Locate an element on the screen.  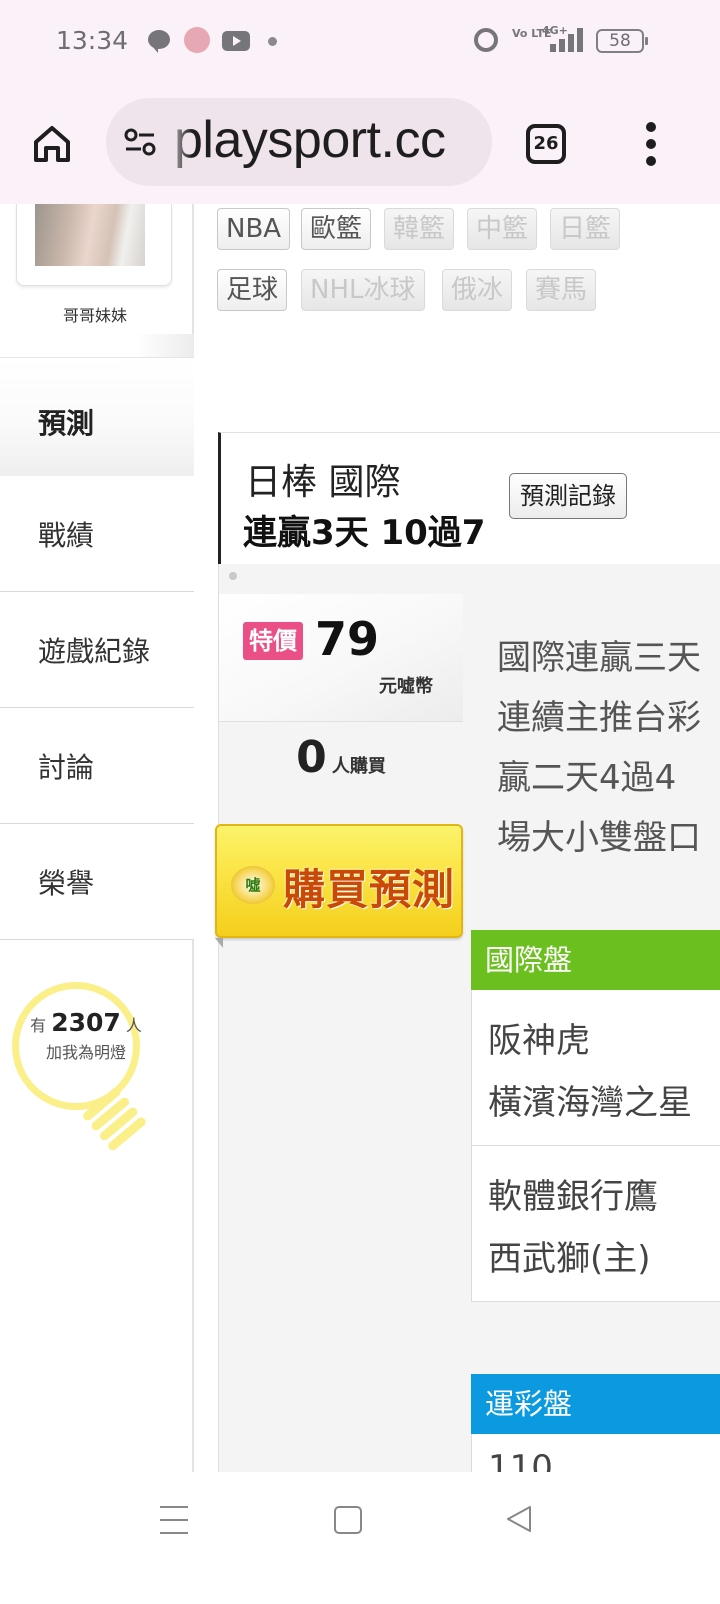
sidebar-item-label: 榮譽 is located at coordinates (66, 883).